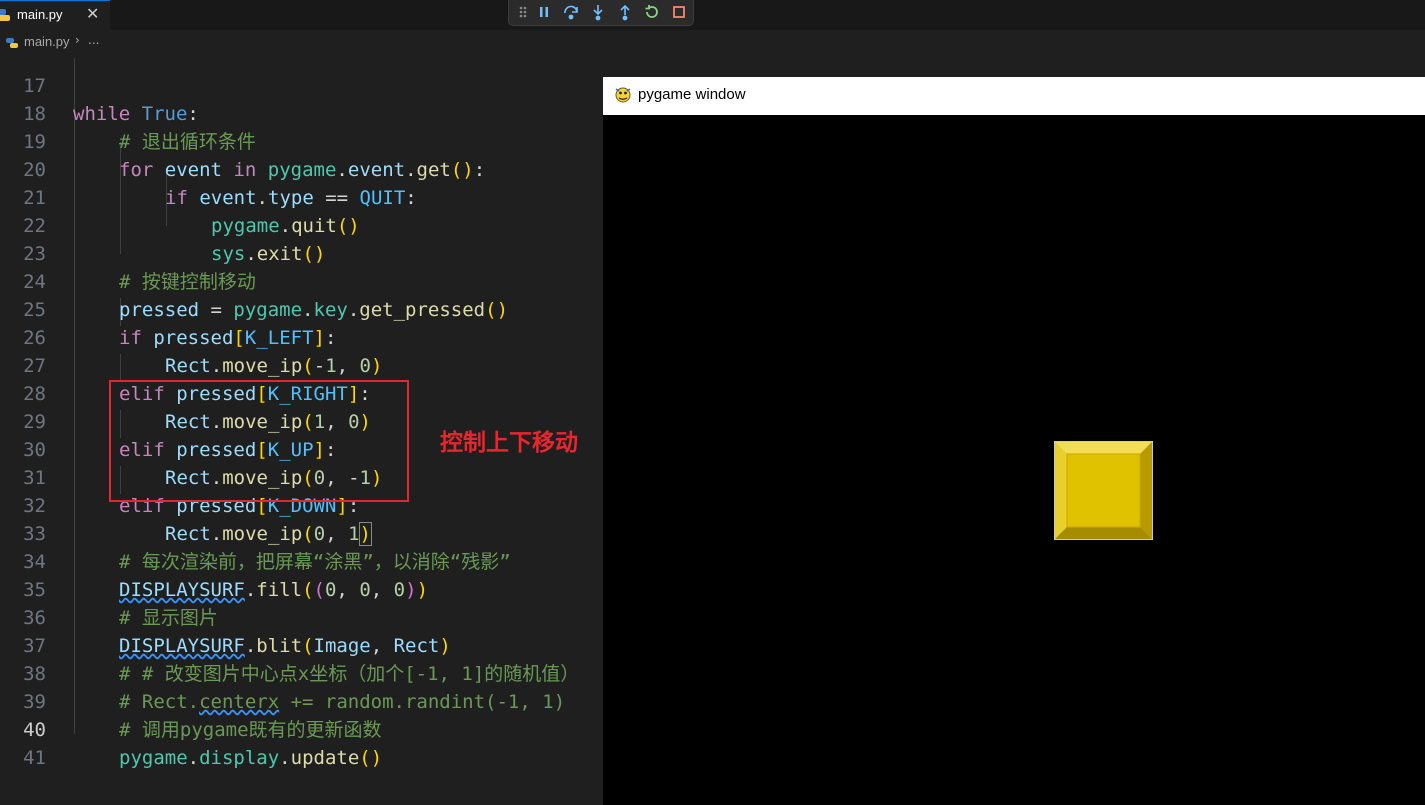 The height and width of the screenshot is (805, 1425). I want to click on tab-close-icon: ✕, so click(92, 13).